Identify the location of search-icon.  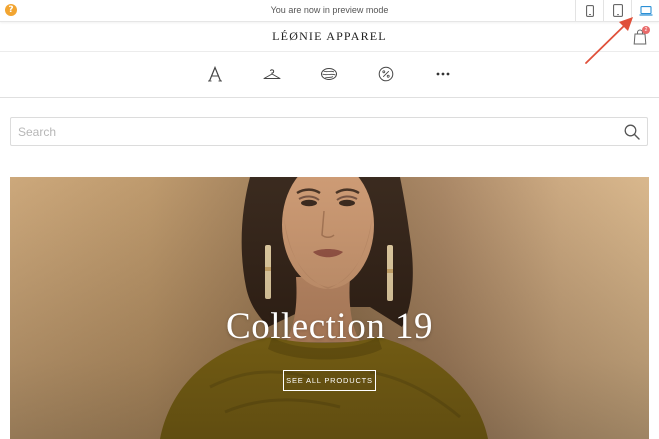
(632, 132).